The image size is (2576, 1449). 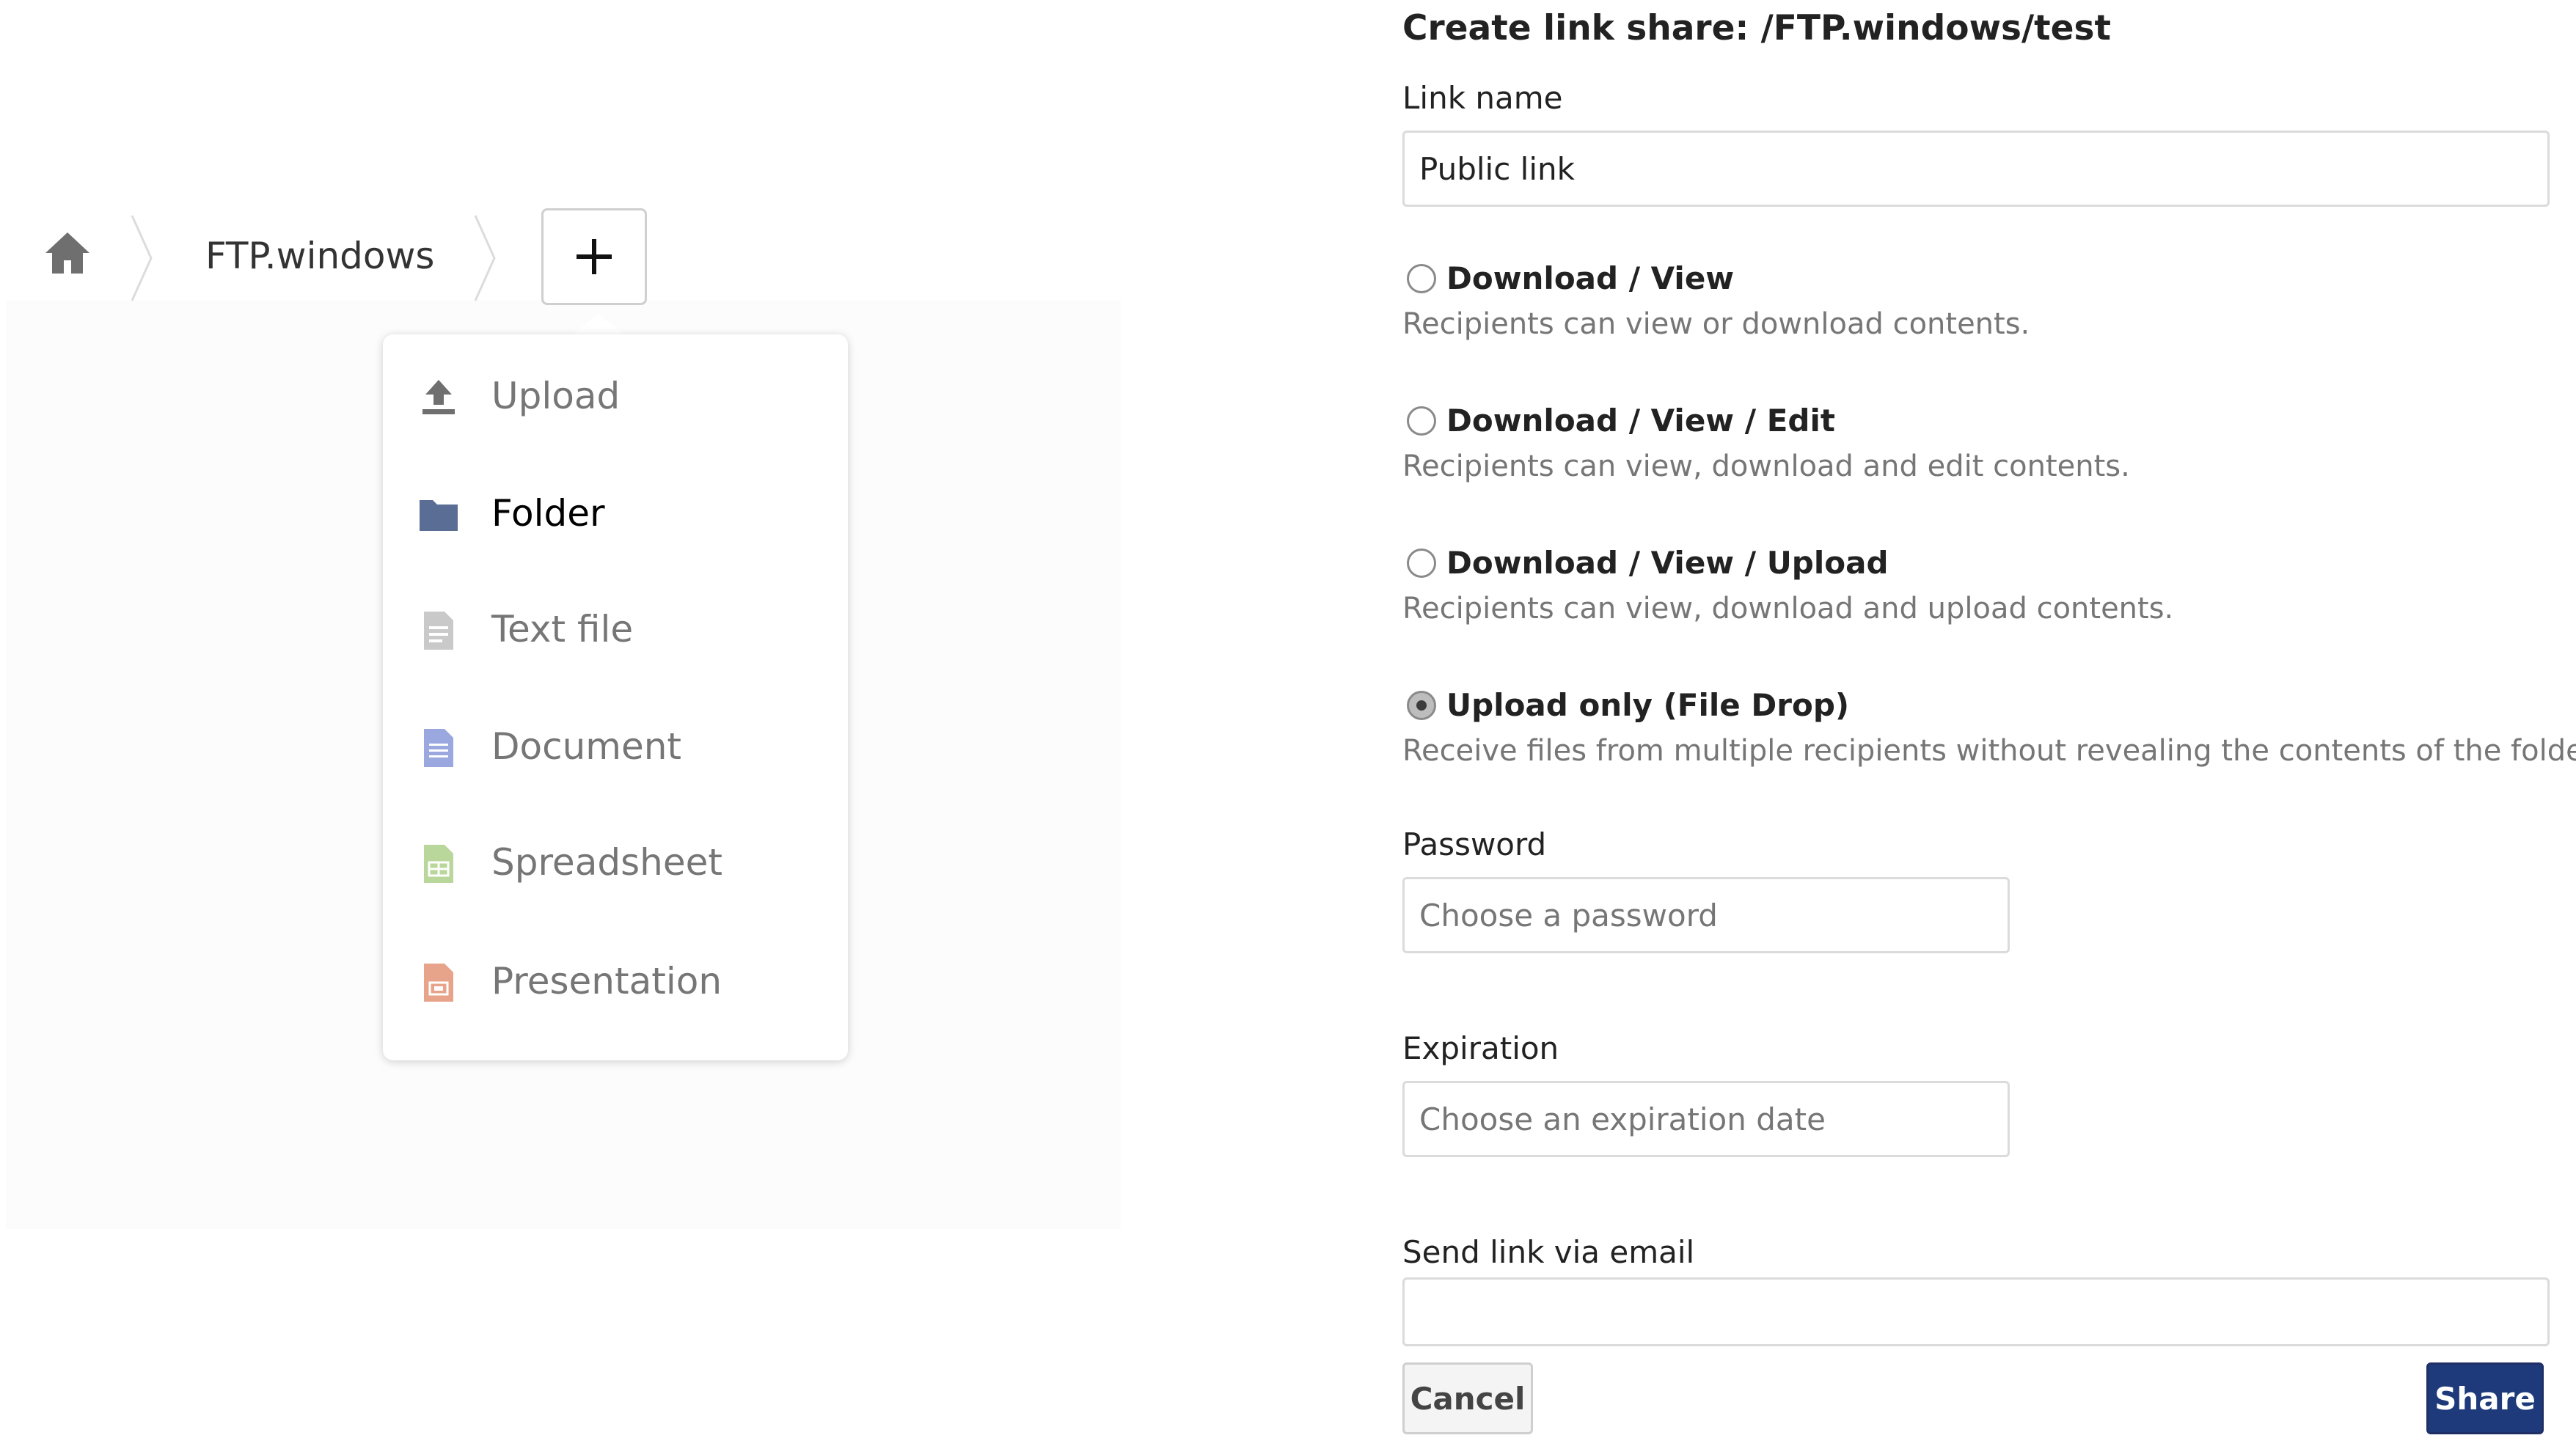 I want to click on menu-item-label: Presentation, so click(x=606, y=981).